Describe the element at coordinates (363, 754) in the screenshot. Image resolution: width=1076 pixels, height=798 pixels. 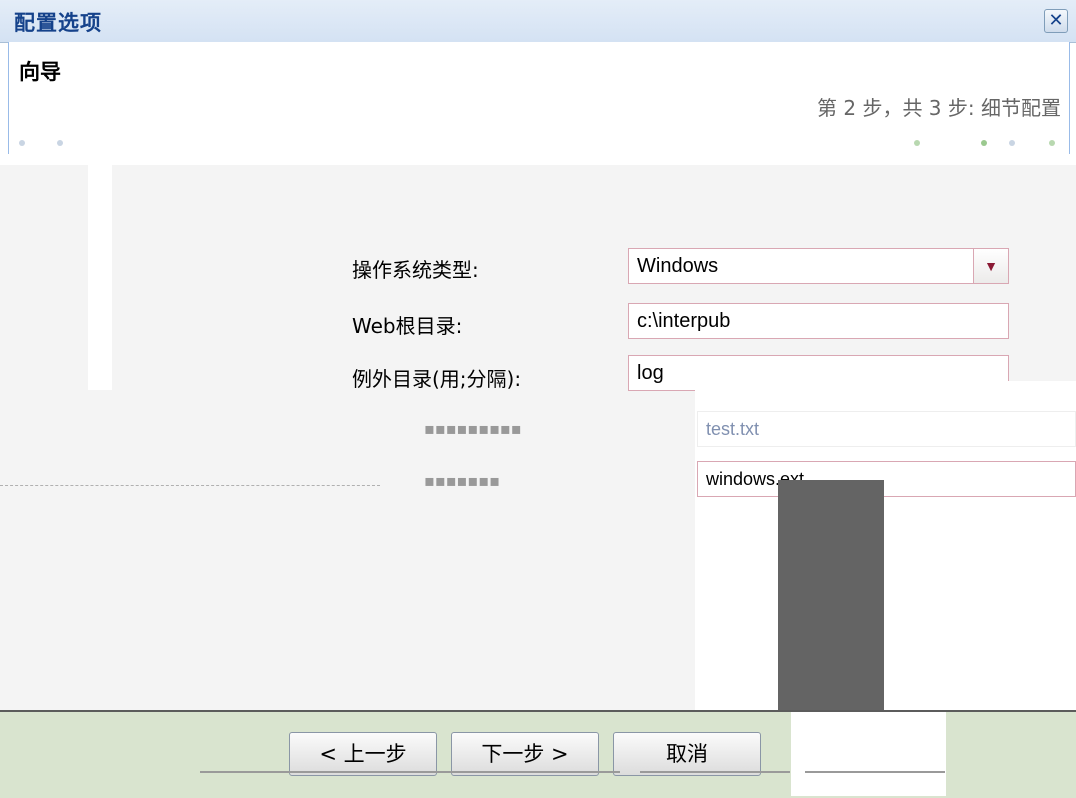
I see `prev-button: < 上一步` at that location.